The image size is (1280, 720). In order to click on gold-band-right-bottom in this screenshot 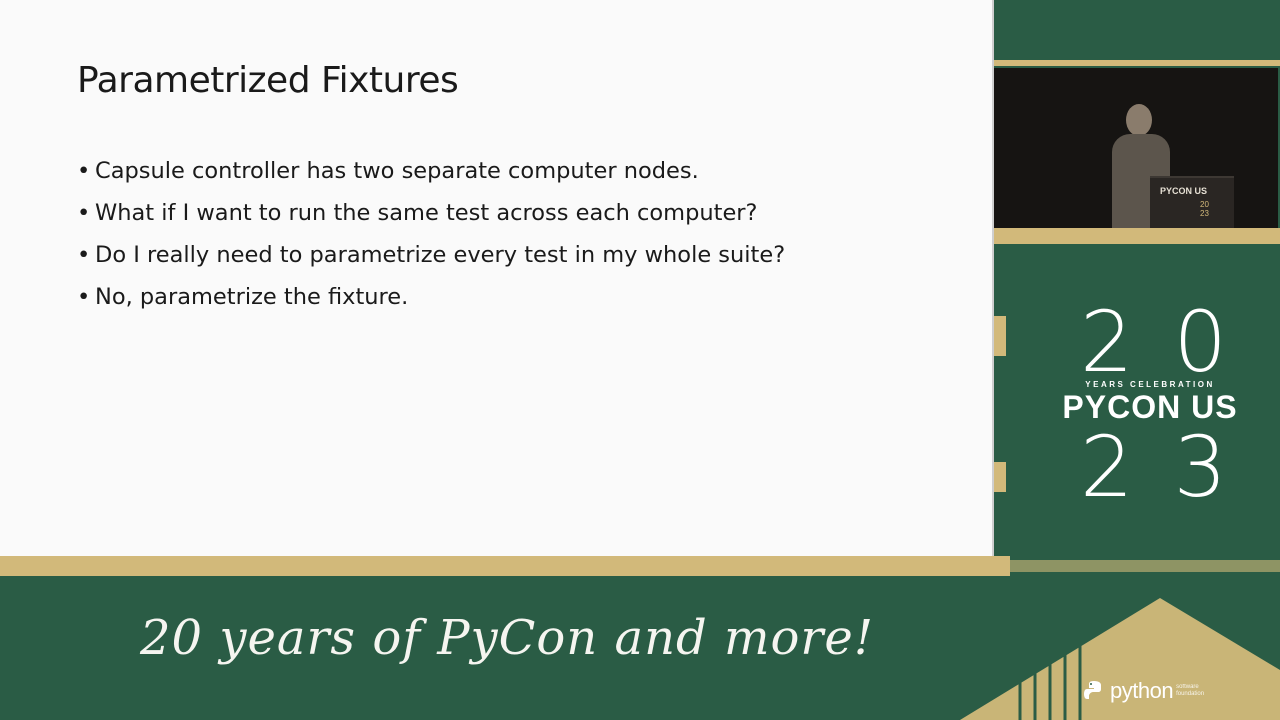, I will do `click(1145, 566)`.